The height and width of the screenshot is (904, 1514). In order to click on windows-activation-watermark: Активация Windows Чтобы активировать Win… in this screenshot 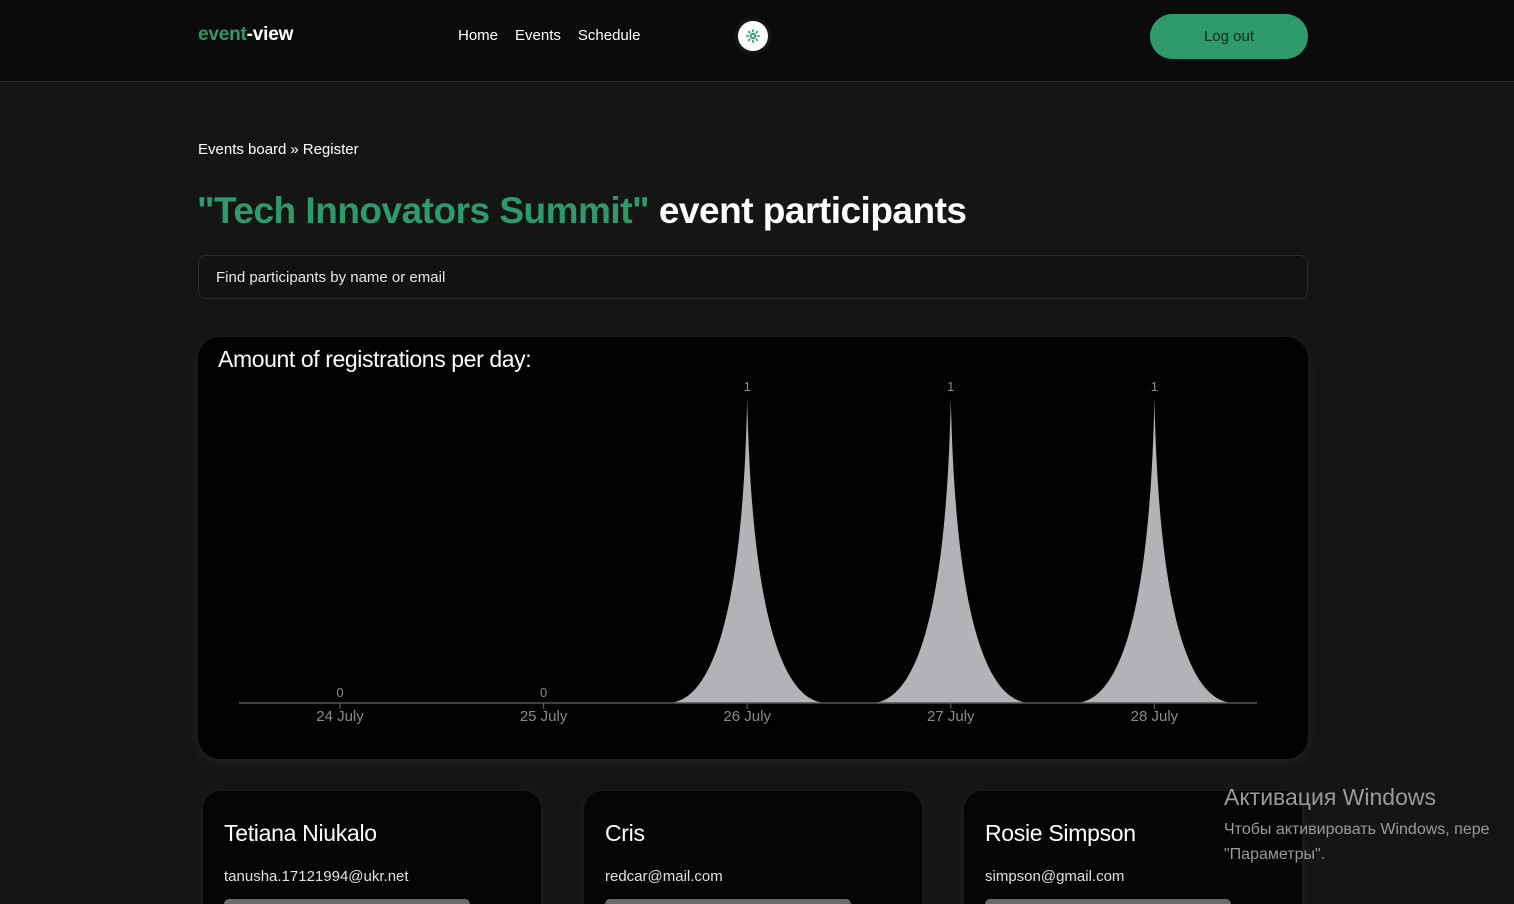, I will do `click(1357, 825)`.